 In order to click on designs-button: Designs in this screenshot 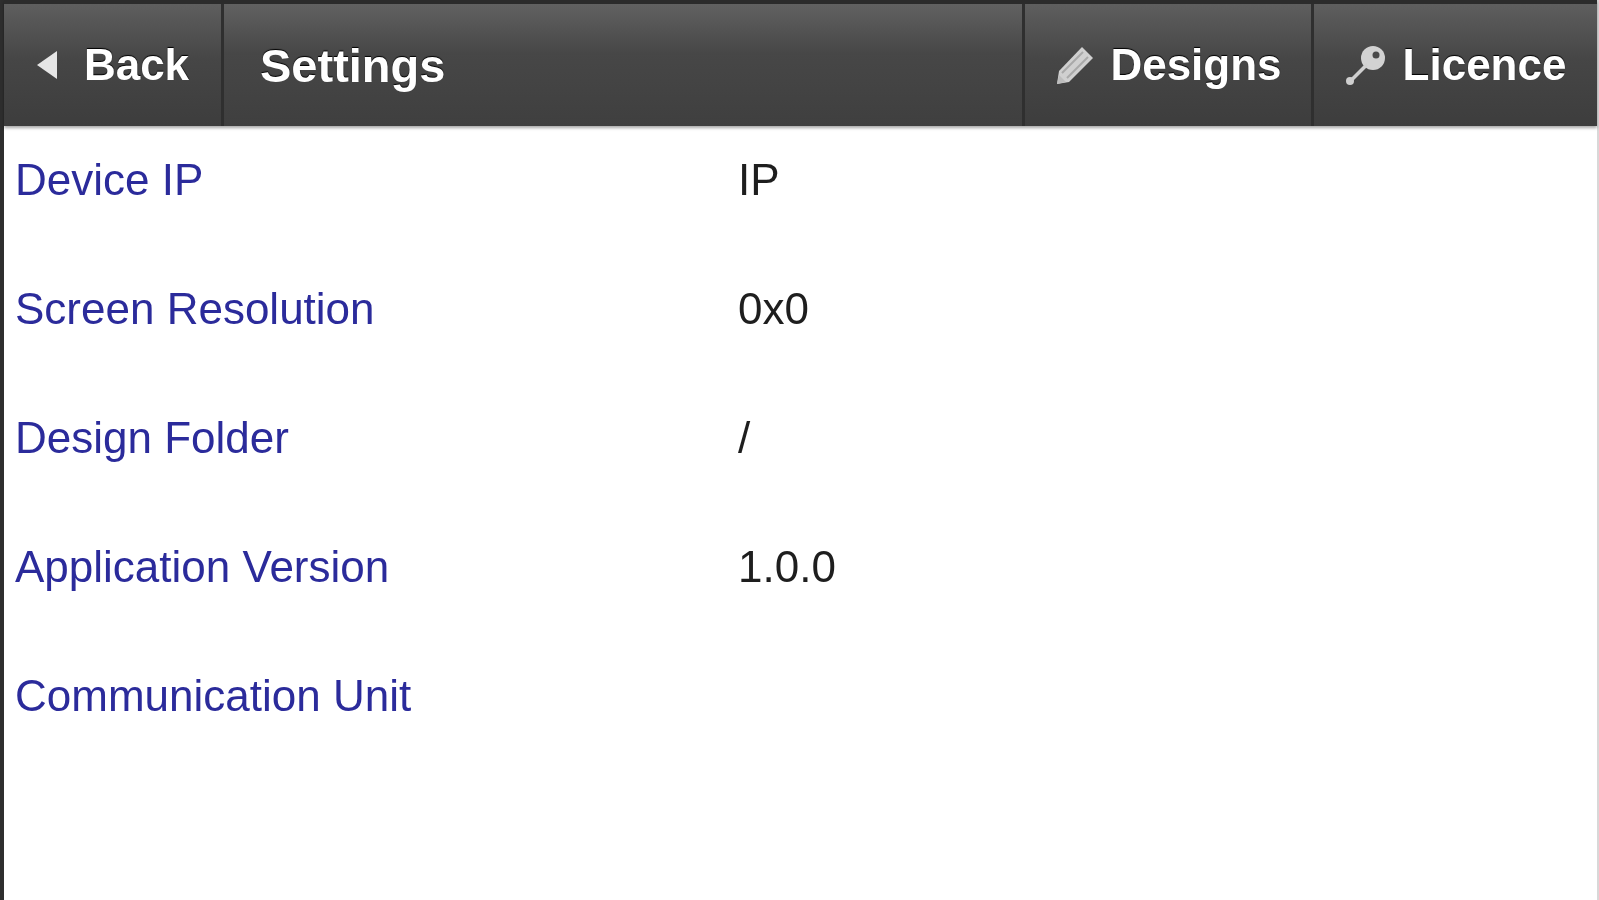, I will do `click(1166, 65)`.